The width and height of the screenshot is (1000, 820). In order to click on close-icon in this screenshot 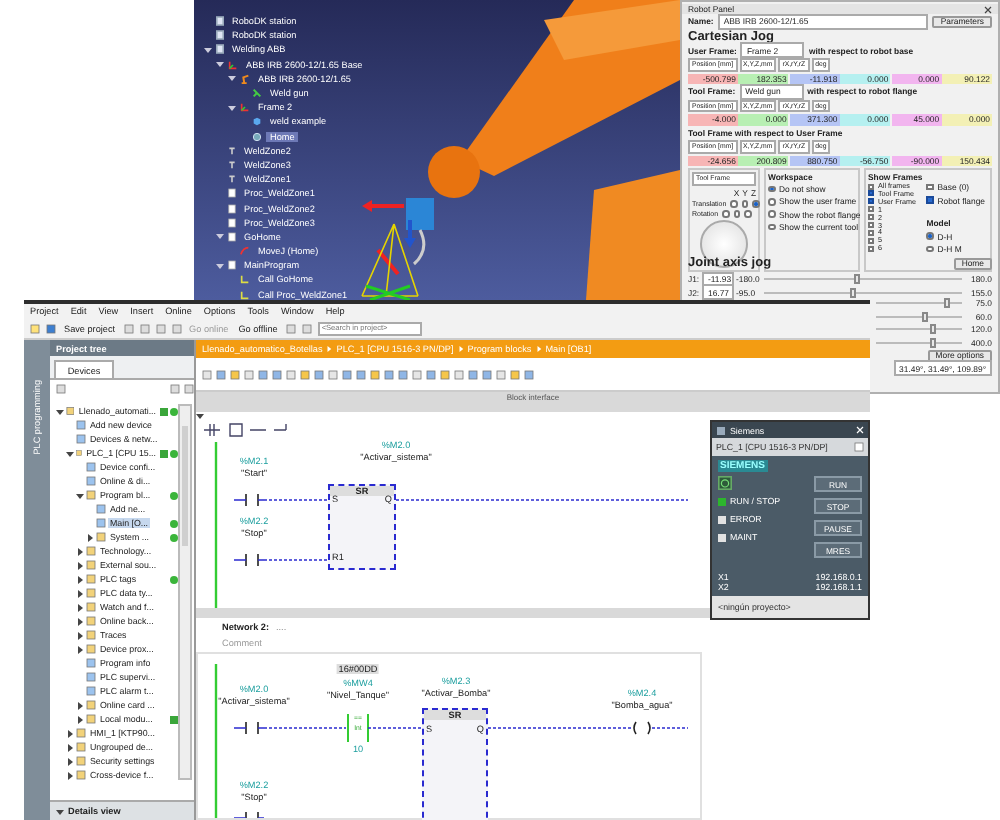, I will do `click(988, 9)`.